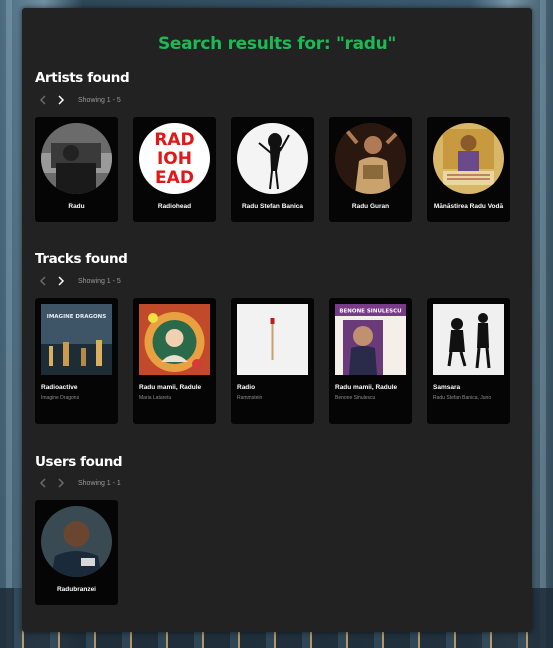  I want to click on artist-card: Radu Guran, so click(370, 169).